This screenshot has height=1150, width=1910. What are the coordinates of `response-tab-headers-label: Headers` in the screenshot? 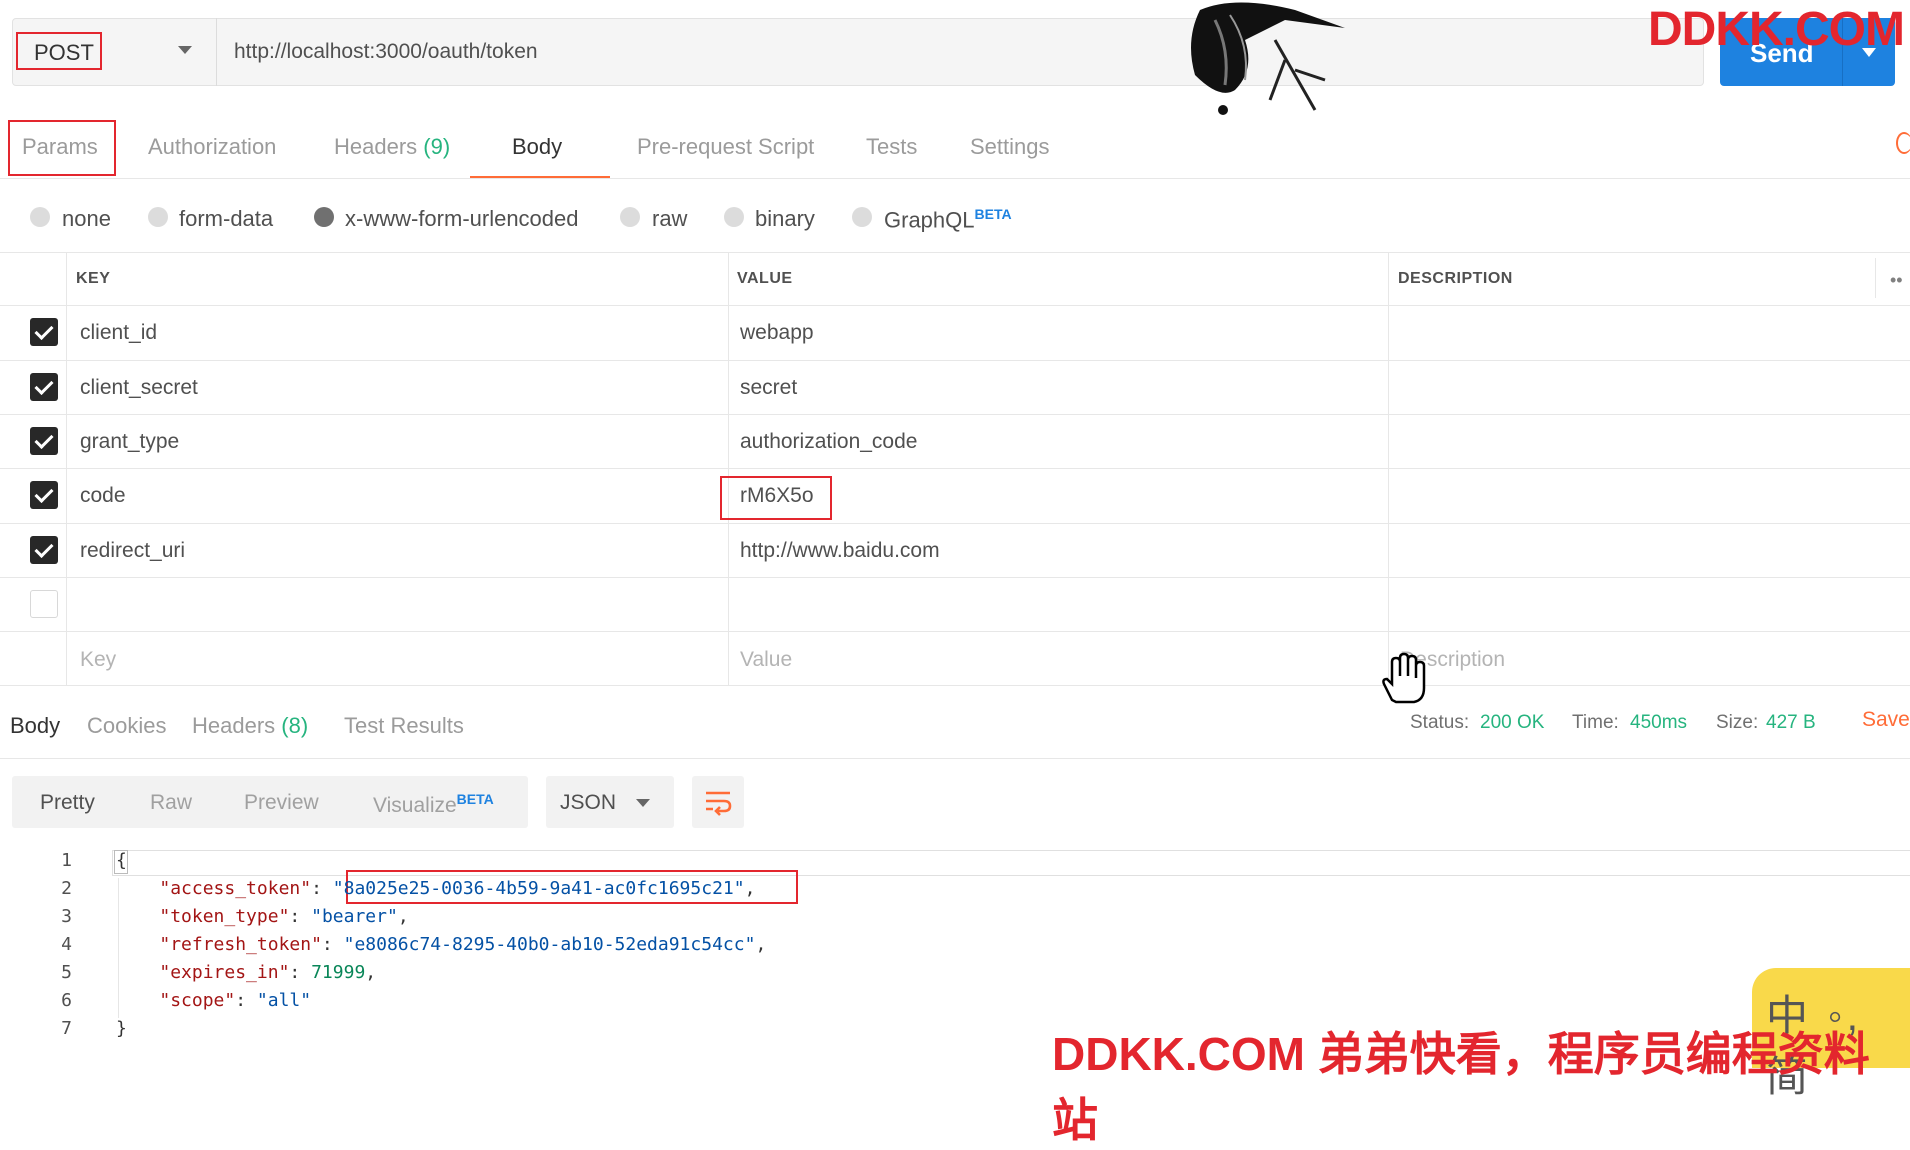 It's located at (234, 725).